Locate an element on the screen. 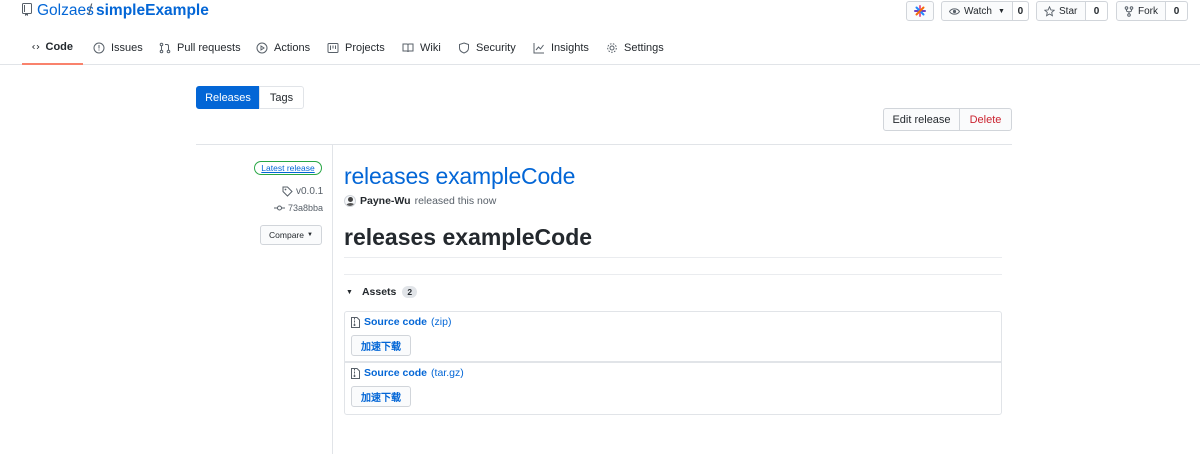 This screenshot has width=1200, height=474. assets-toggle: ▼ Assets 2 is located at coordinates (382, 292).